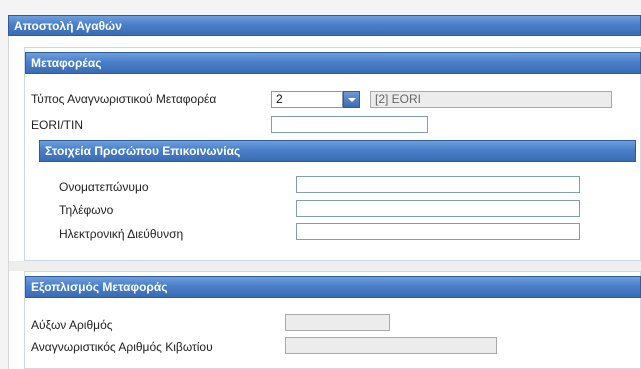 This screenshot has height=369, width=641. What do you see at coordinates (333, 63) in the screenshot?
I see `carrier-header: Μεταφορέας` at bounding box center [333, 63].